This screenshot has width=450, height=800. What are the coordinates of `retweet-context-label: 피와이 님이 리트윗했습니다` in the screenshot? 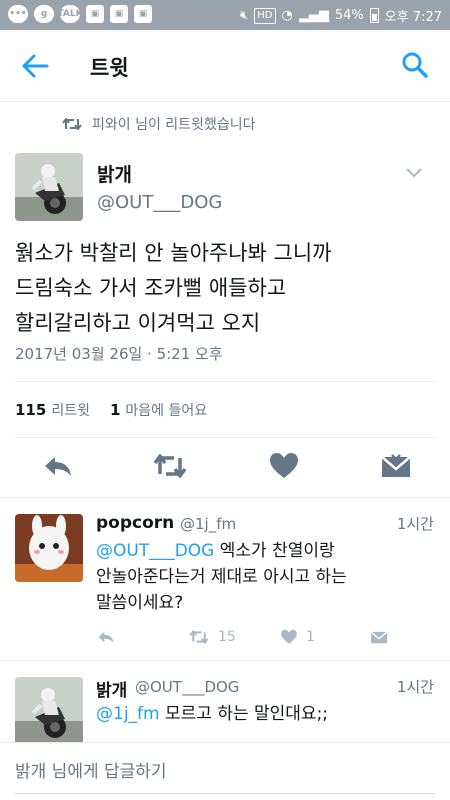 It's located at (174, 125).